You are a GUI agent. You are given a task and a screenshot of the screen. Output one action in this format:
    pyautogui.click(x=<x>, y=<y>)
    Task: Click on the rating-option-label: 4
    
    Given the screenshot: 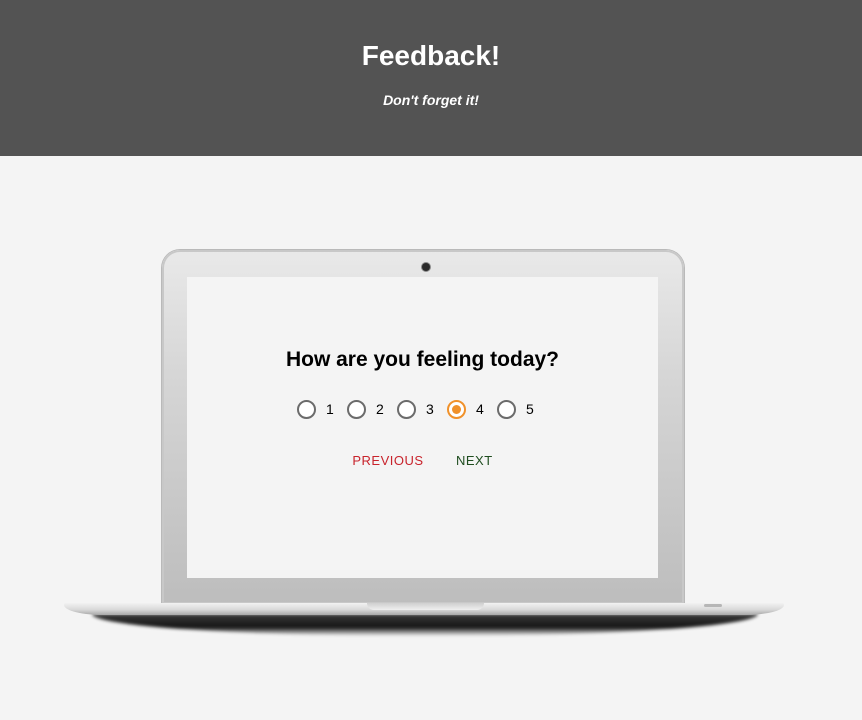 What is the action you would take?
    pyautogui.click(x=480, y=409)
    